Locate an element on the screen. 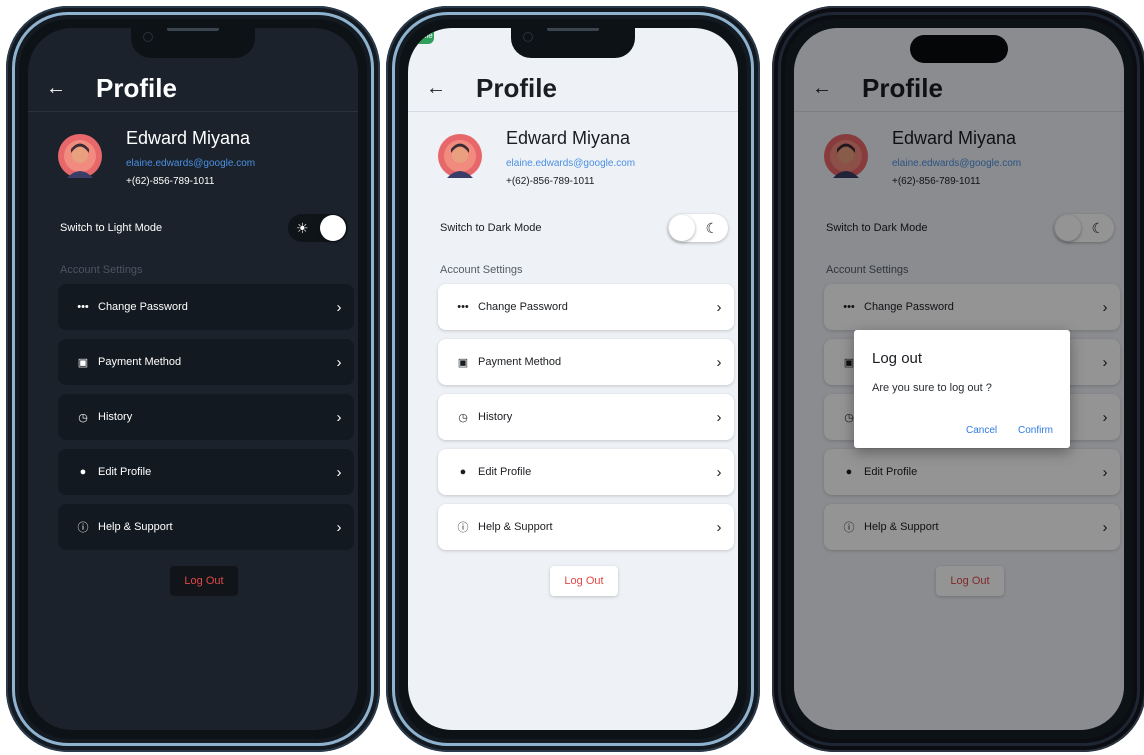  sun-icon: ☀ is located at coordinates (302, 228).